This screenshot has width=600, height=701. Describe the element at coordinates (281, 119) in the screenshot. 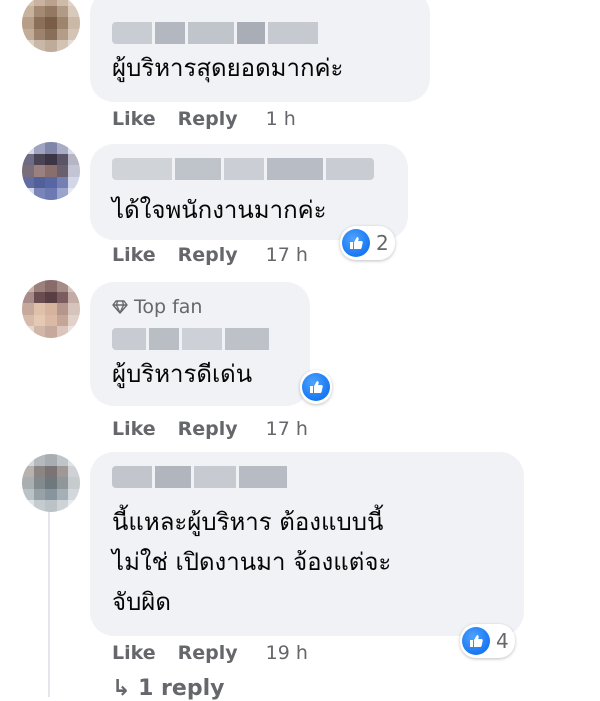

I see `timestamp: 1 h` at that location.